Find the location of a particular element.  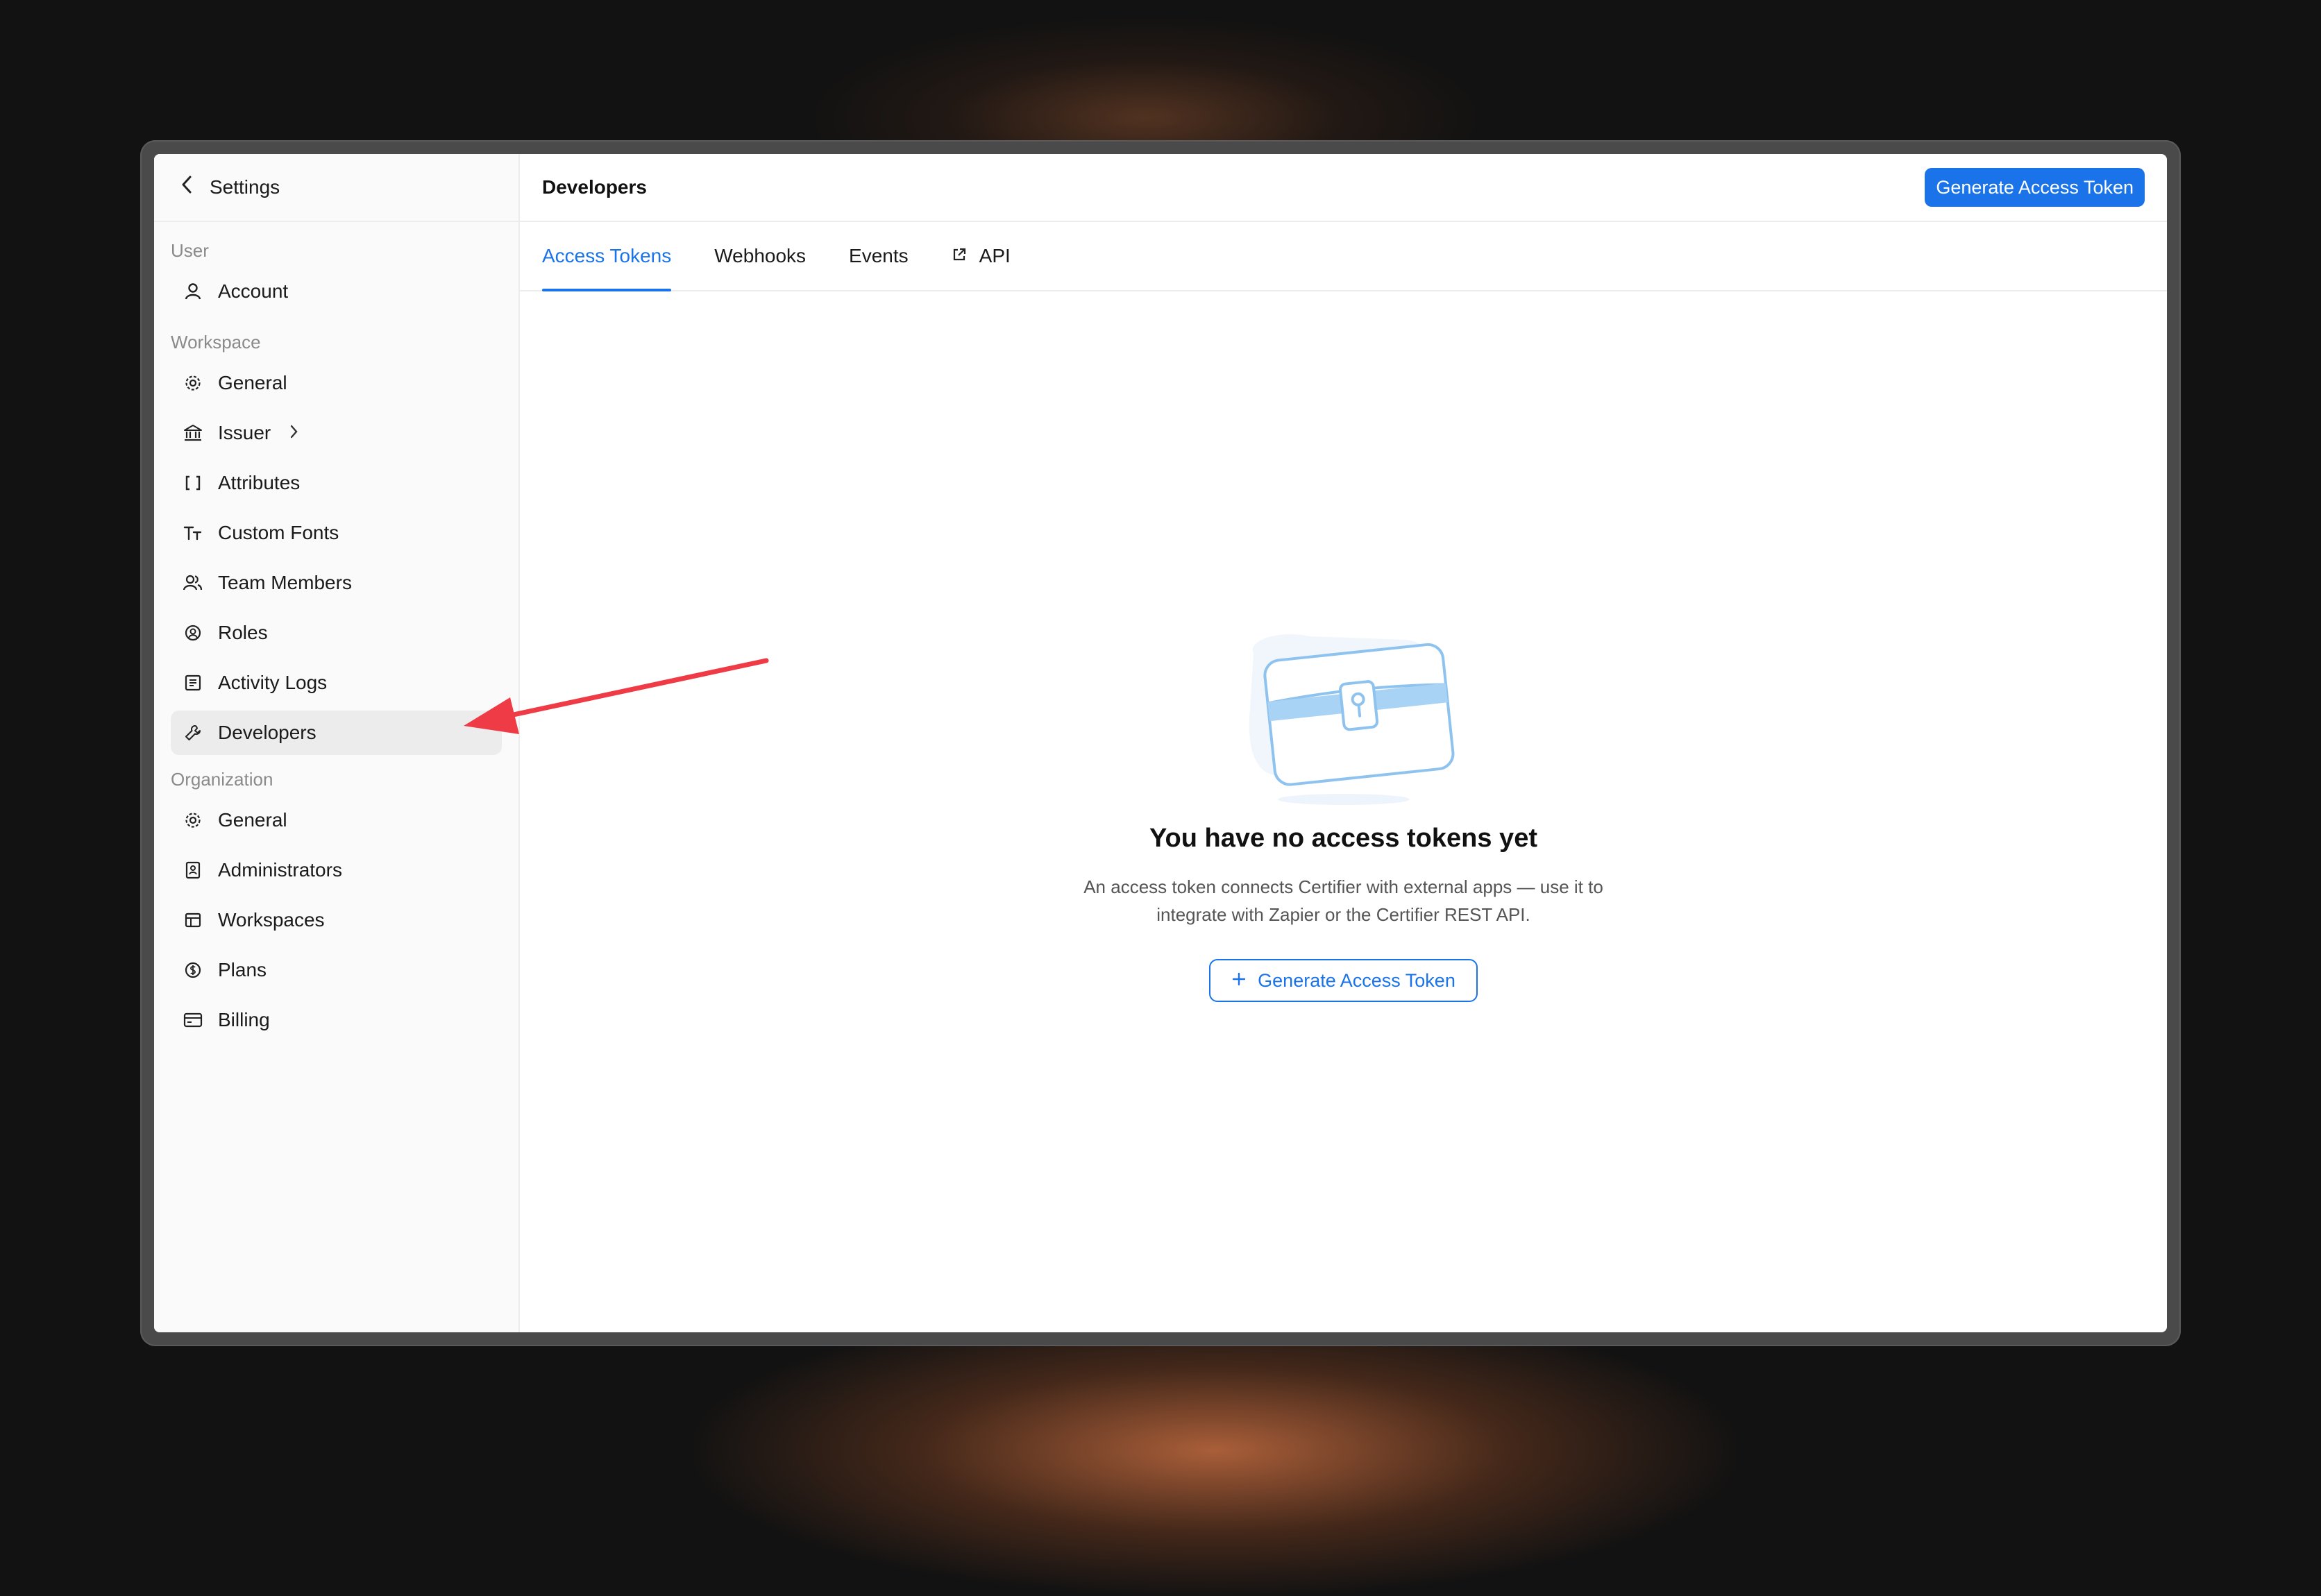

sidebar-item-label: Custom Fonts is located at coordinates (278, 532).